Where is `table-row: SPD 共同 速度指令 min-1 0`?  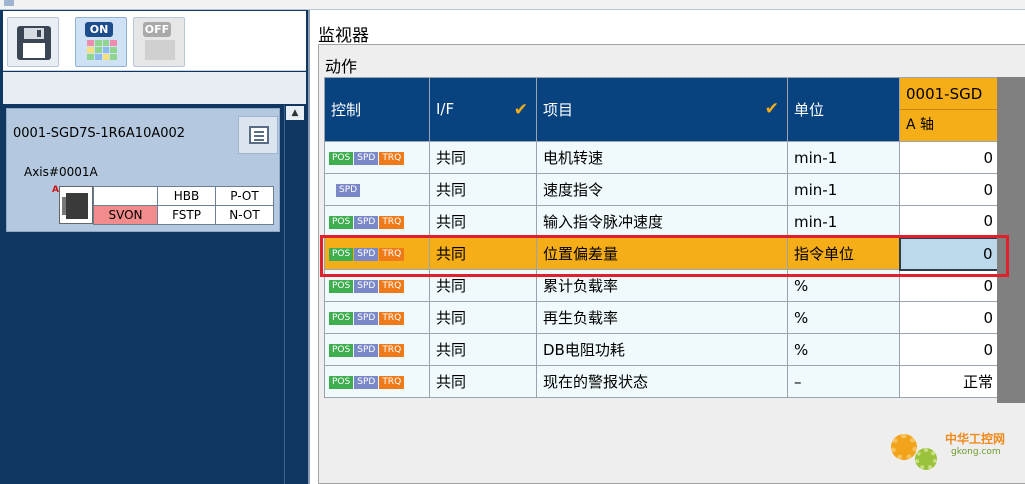 table-row: SPD 共同 速度指令 min-1 0 is located at coordinates (662, 189).